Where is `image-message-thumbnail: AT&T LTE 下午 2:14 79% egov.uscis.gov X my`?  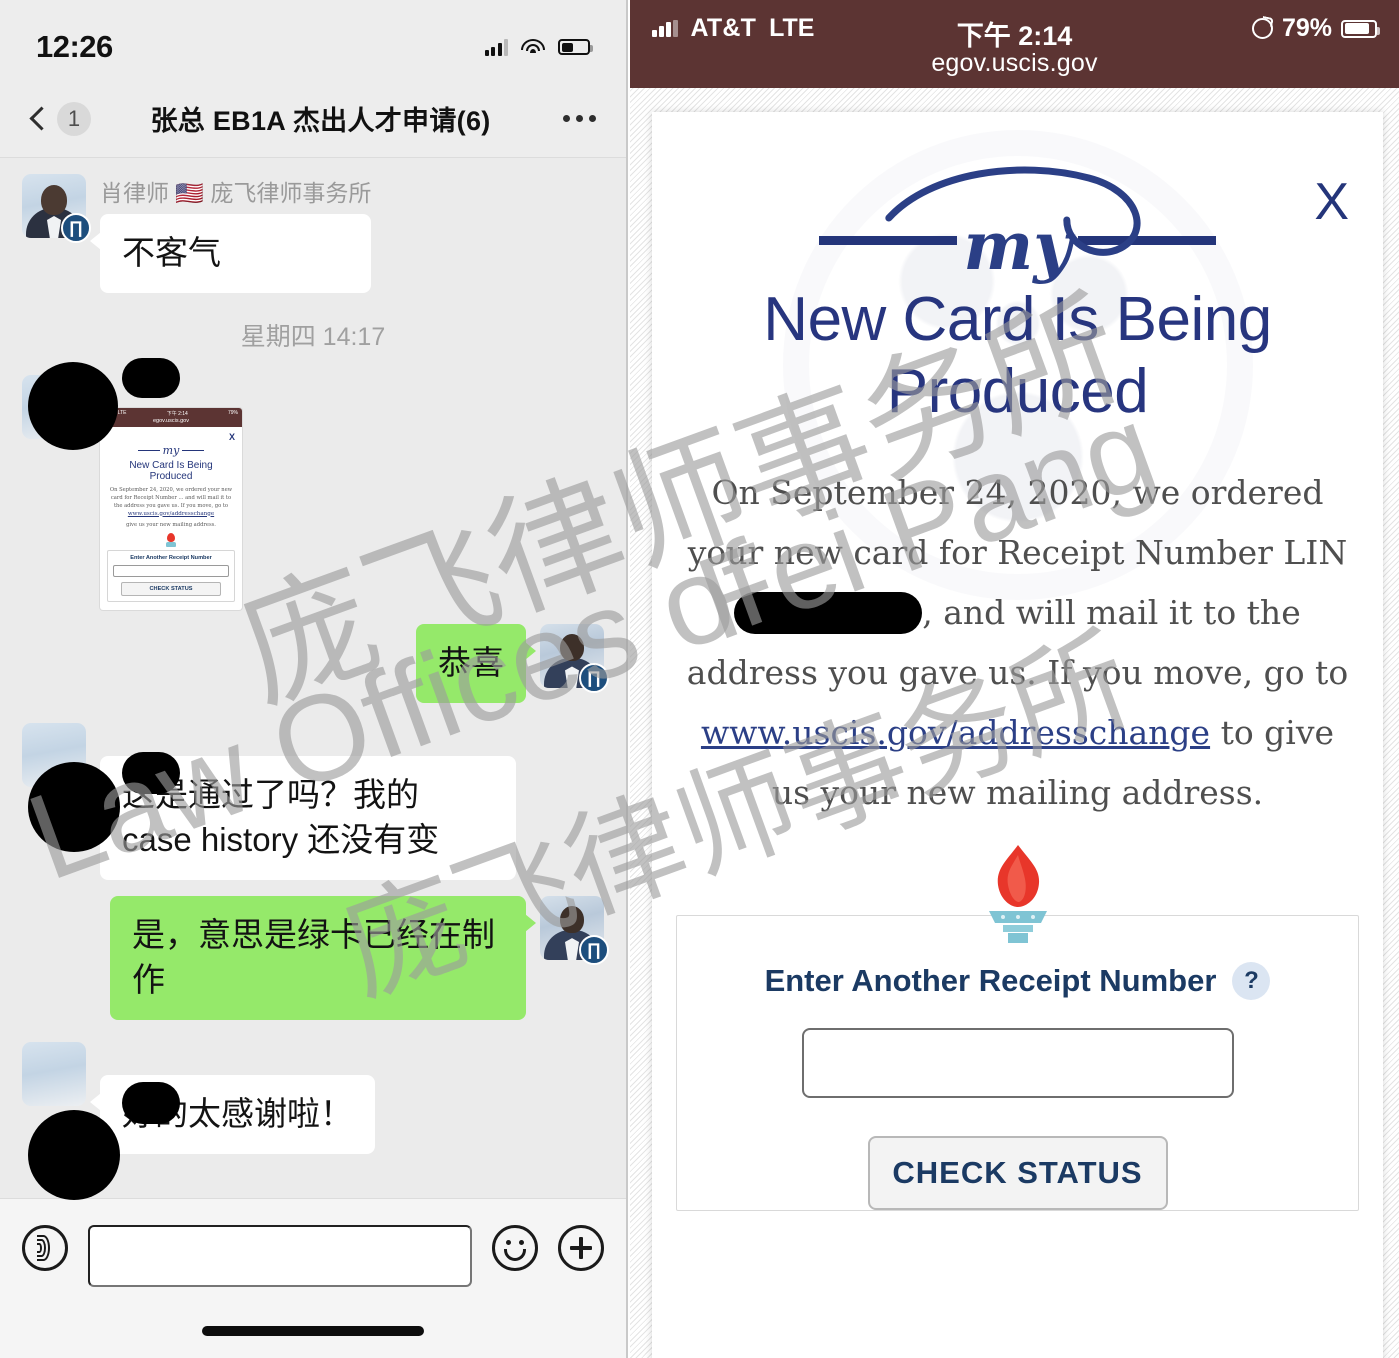
image-message-thumbnail: AT&T LTE 下午 2:14 79% egov.uscis.gov X my is located at coordinates (171, 509).